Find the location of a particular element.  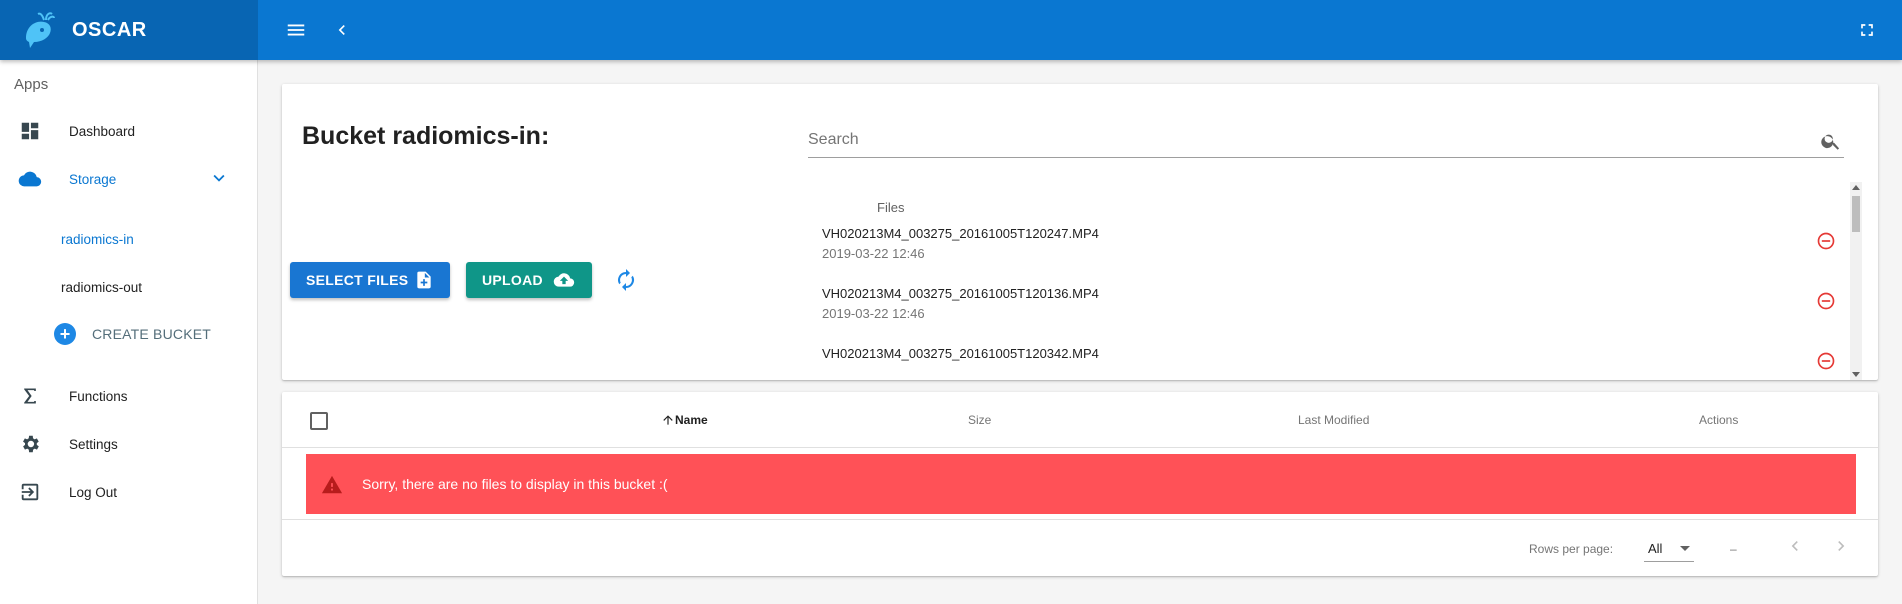

select-files-button: SELECT FILES is located at coordinates (370, 280).